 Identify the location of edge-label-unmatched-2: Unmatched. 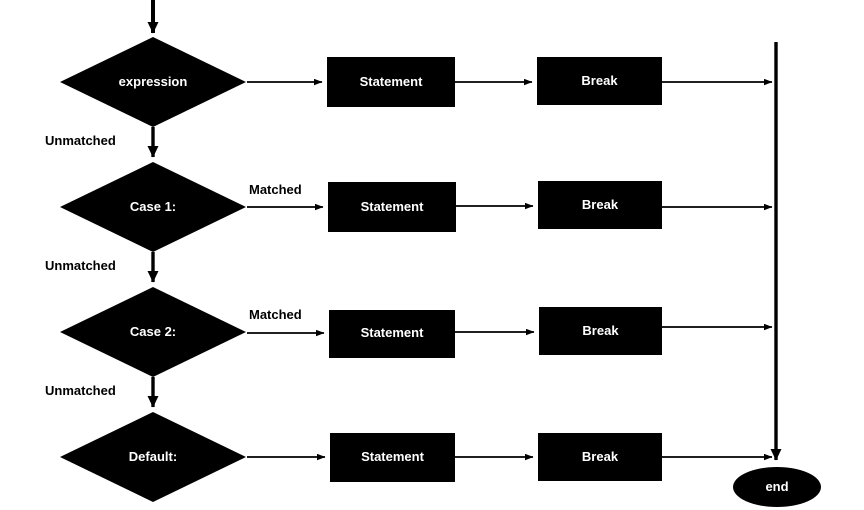
(80, 265).